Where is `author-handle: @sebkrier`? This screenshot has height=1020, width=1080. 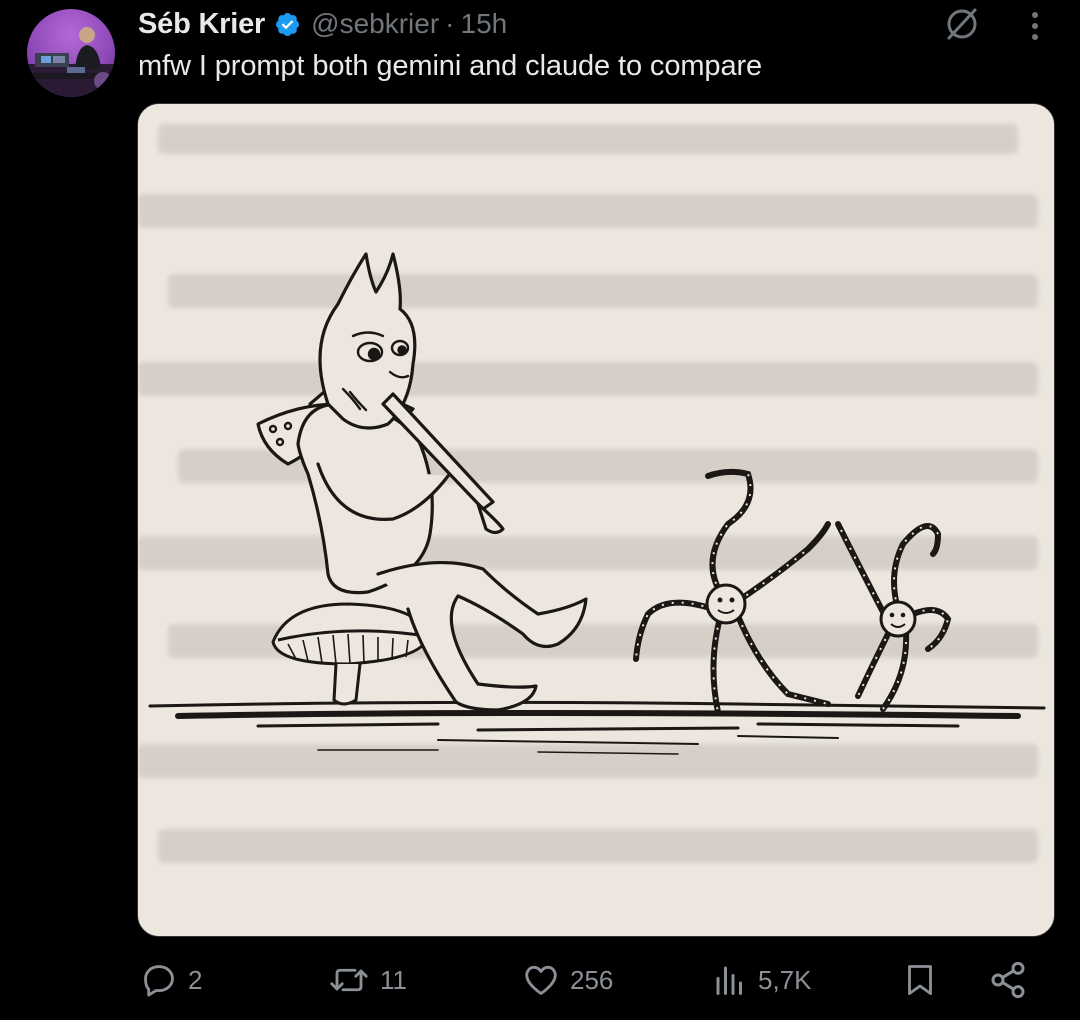 author-handle: @sebkrier is located at coordinates (375, 24).